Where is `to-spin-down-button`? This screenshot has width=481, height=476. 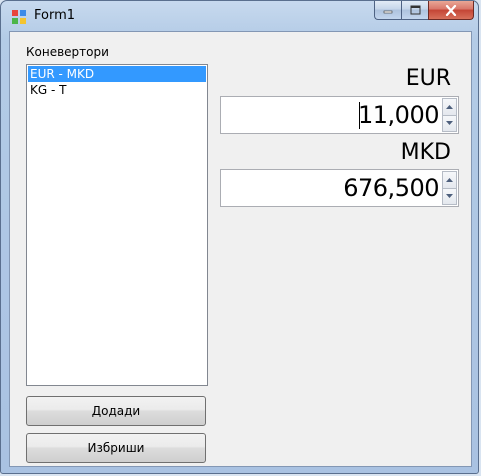
to-spin-down-button is located at coordinates (449, 196).